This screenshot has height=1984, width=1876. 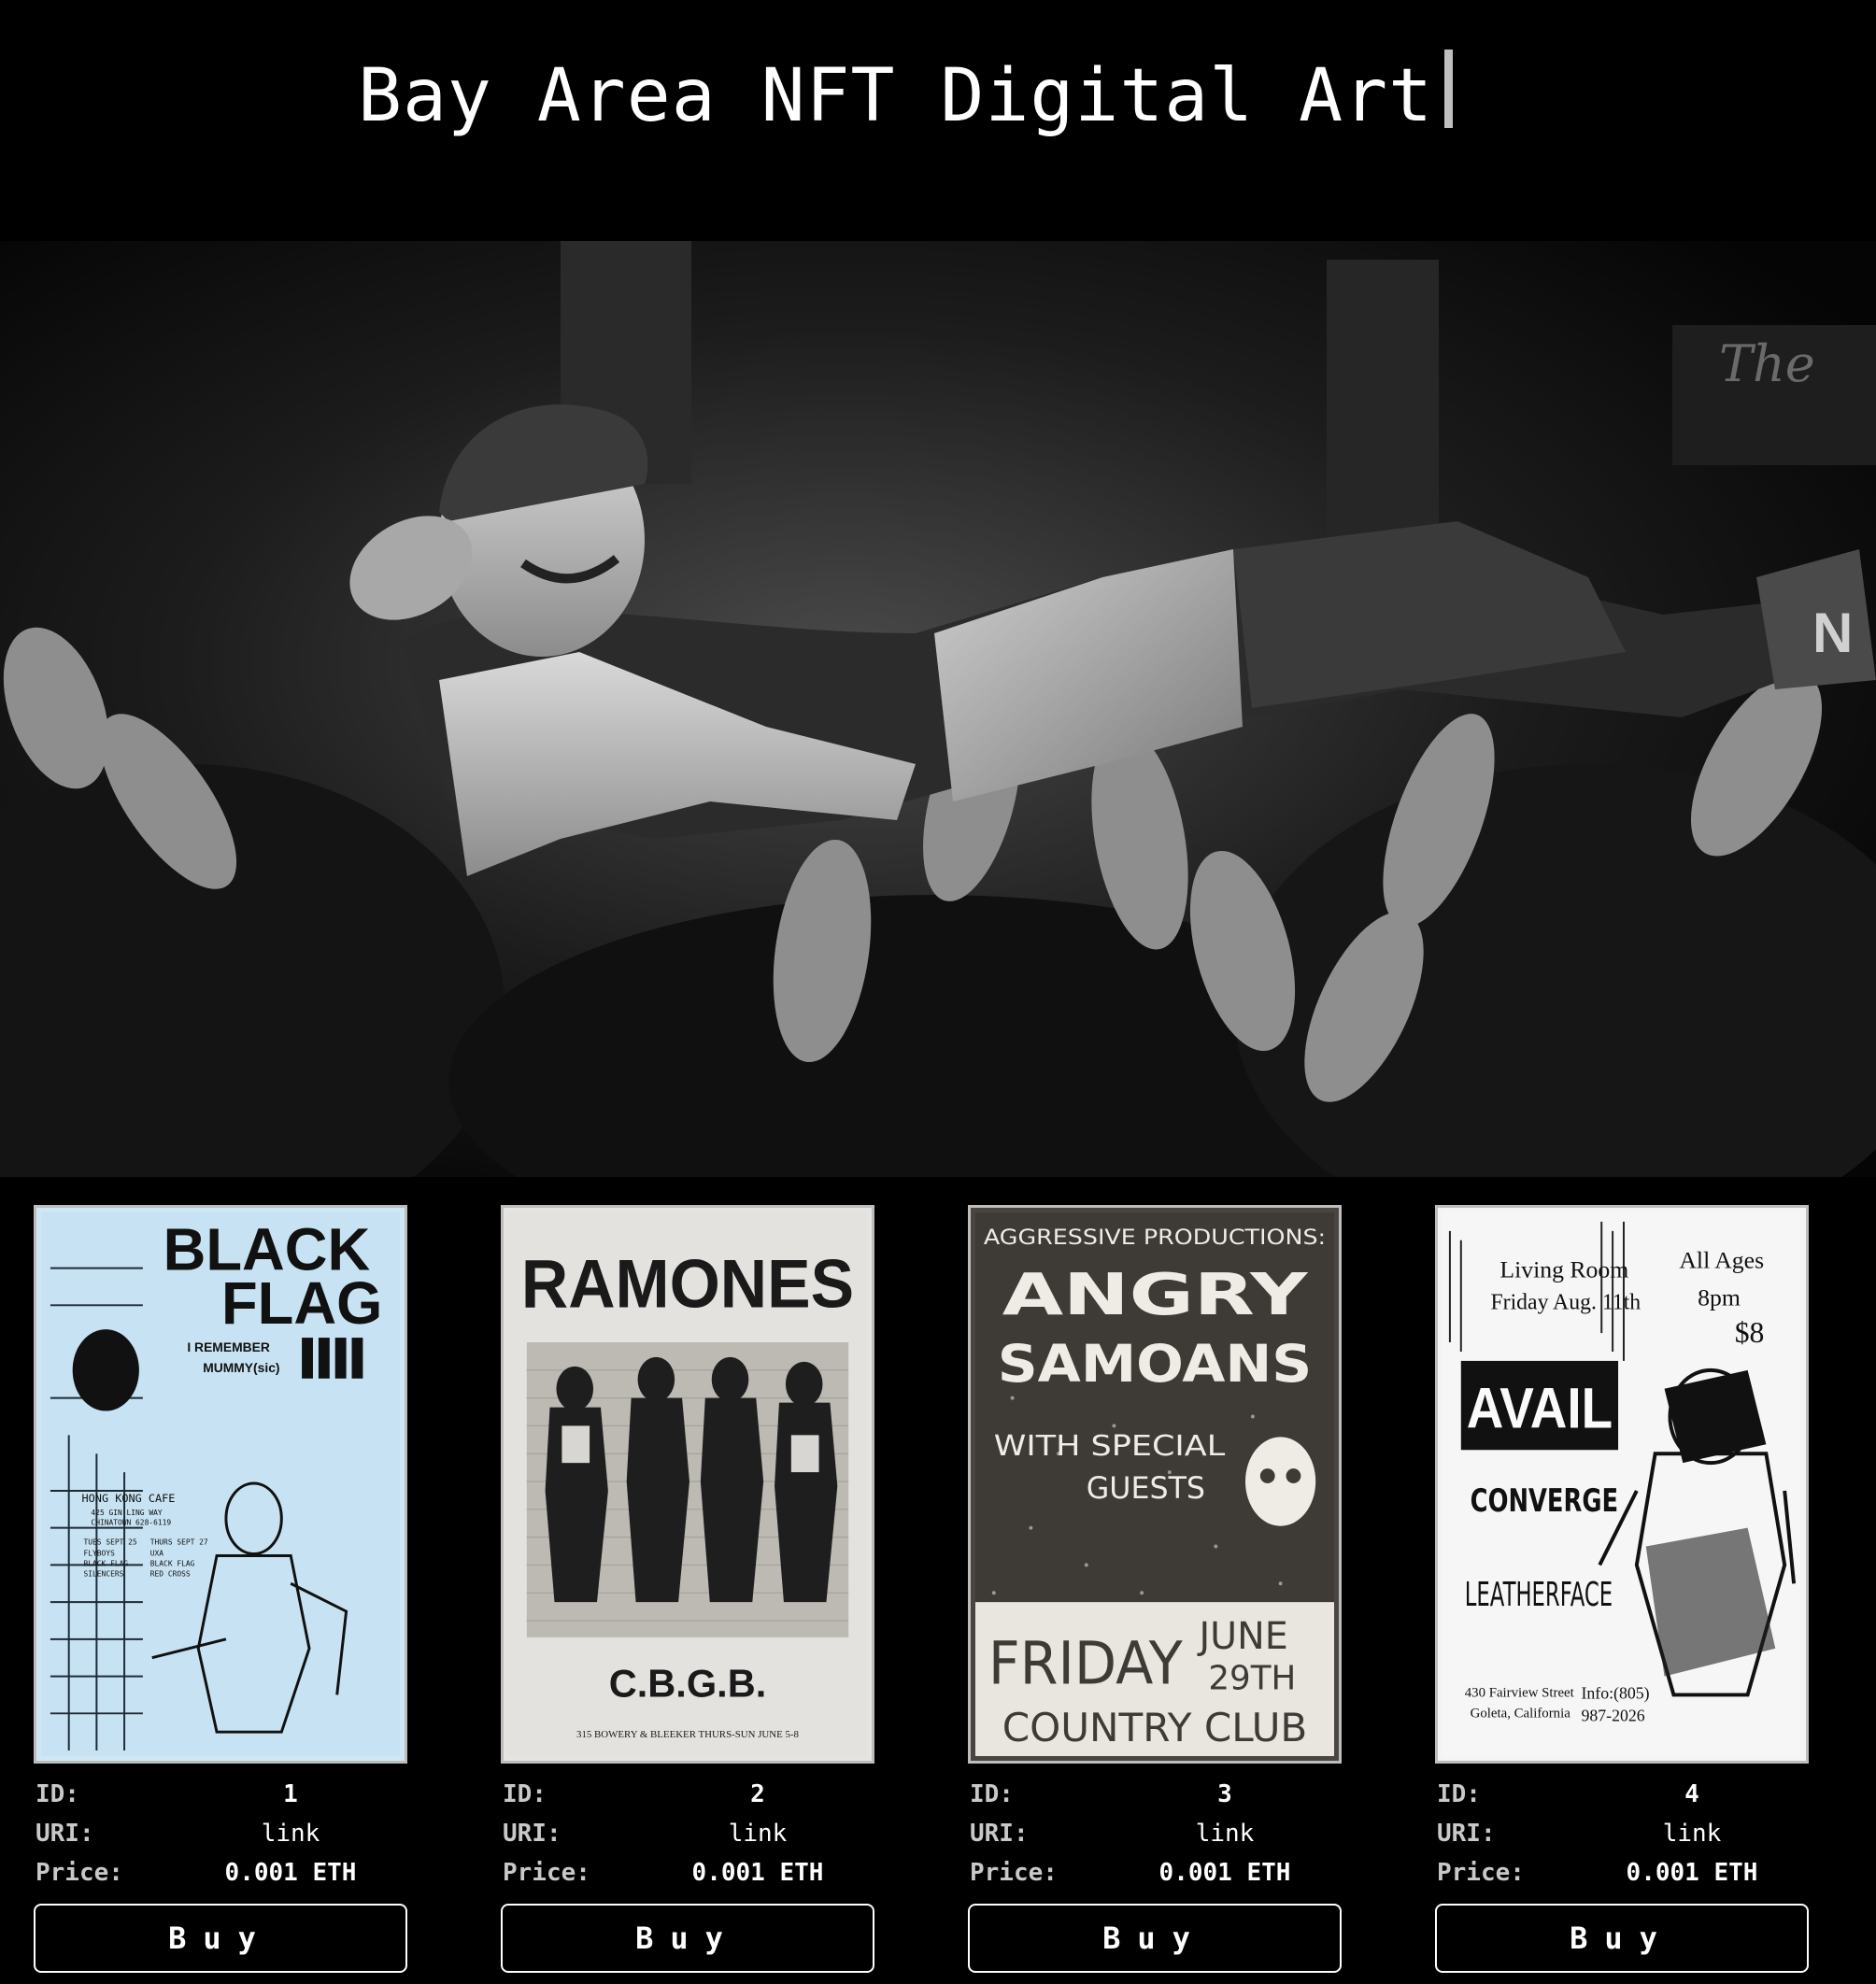 What do you see at coordinates (1540, 1408) in the screenshot?
I see `poster-4-band1: AVAIL` at bounding box center [1540, 1408].